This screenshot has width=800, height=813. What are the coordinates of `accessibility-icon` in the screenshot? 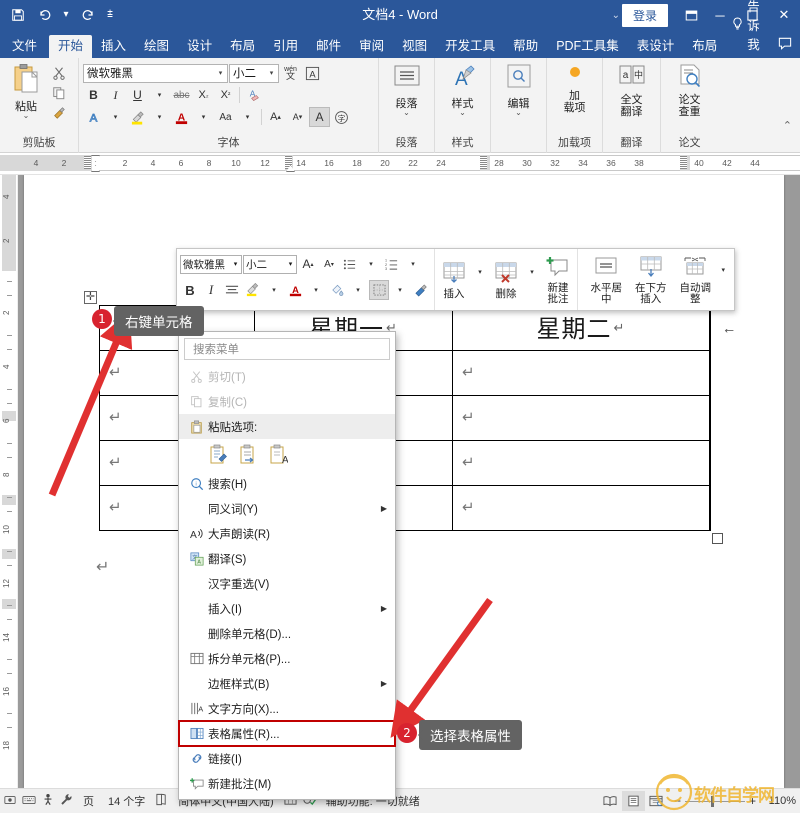 It's located at (47, 801).